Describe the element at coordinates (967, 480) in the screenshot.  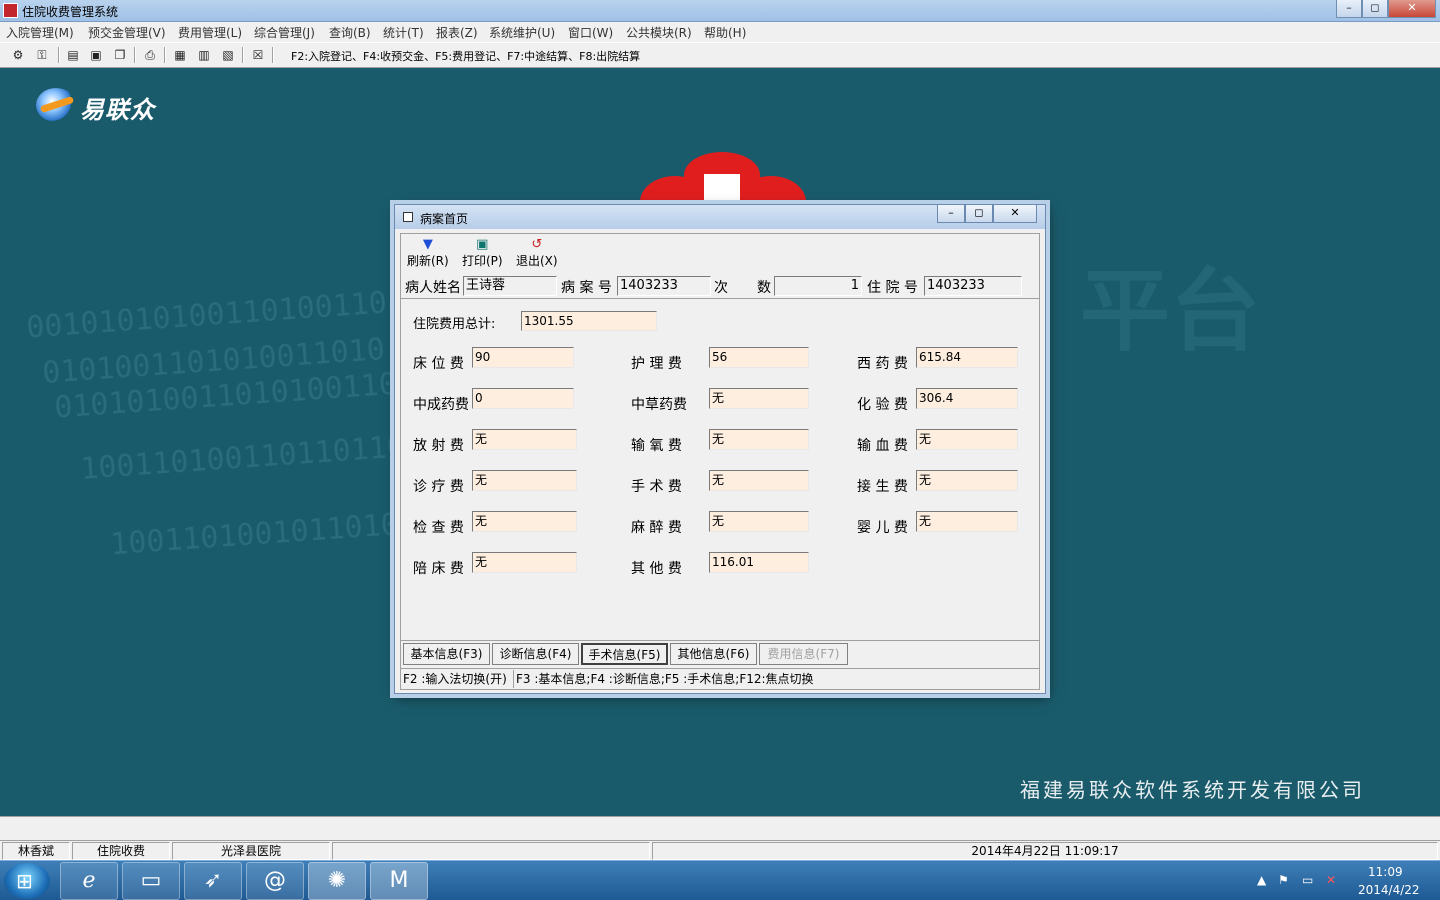
I see `fee-field-delivery: 无` at that location.